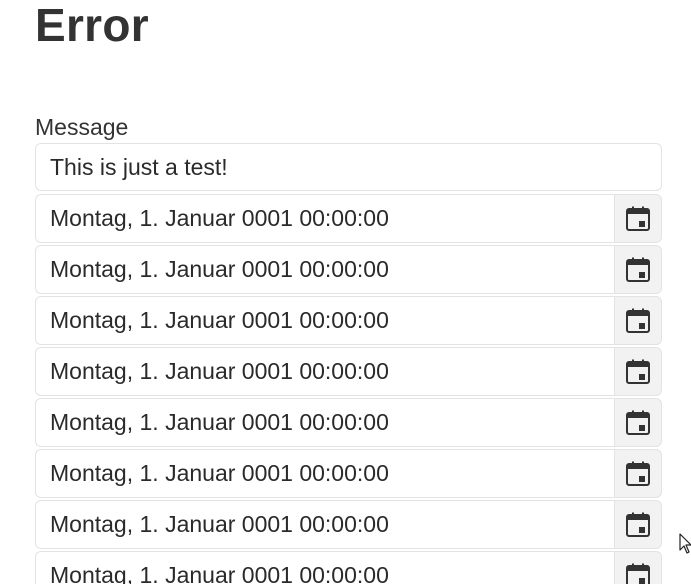  Describe the element at coordinates (82, 127) in the screenshot. I see `message-label: Message` at that location.